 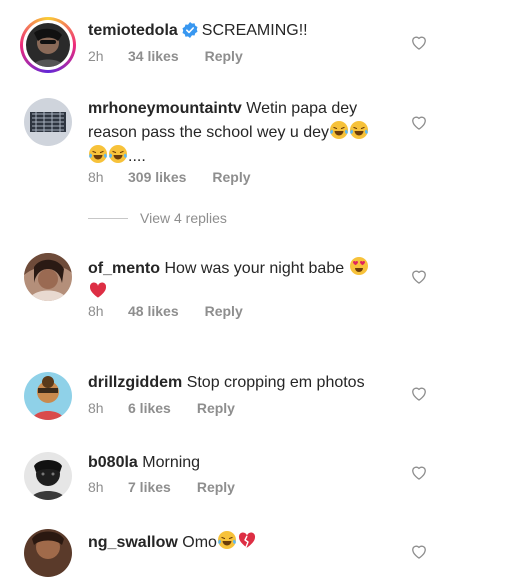 What do you see at coordinates (153, 311) in the screenshot?
I see `comment-likes: 48 likes` at bounding box center [153, 311].